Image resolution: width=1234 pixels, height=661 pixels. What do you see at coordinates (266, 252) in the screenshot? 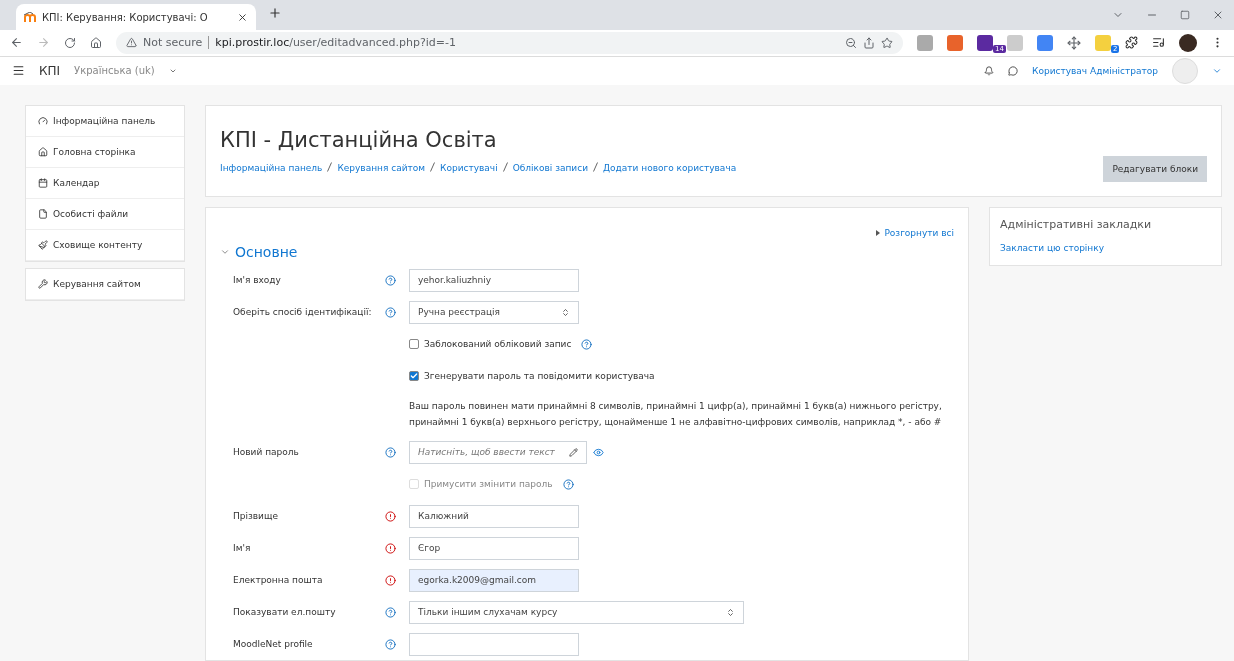
I see `section-title: Основне` at bounding box center [266, 252].